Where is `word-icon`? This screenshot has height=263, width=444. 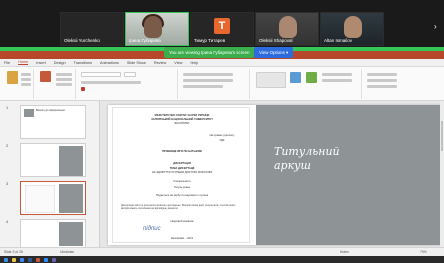
word-icon is located at coordinates (30, 259).